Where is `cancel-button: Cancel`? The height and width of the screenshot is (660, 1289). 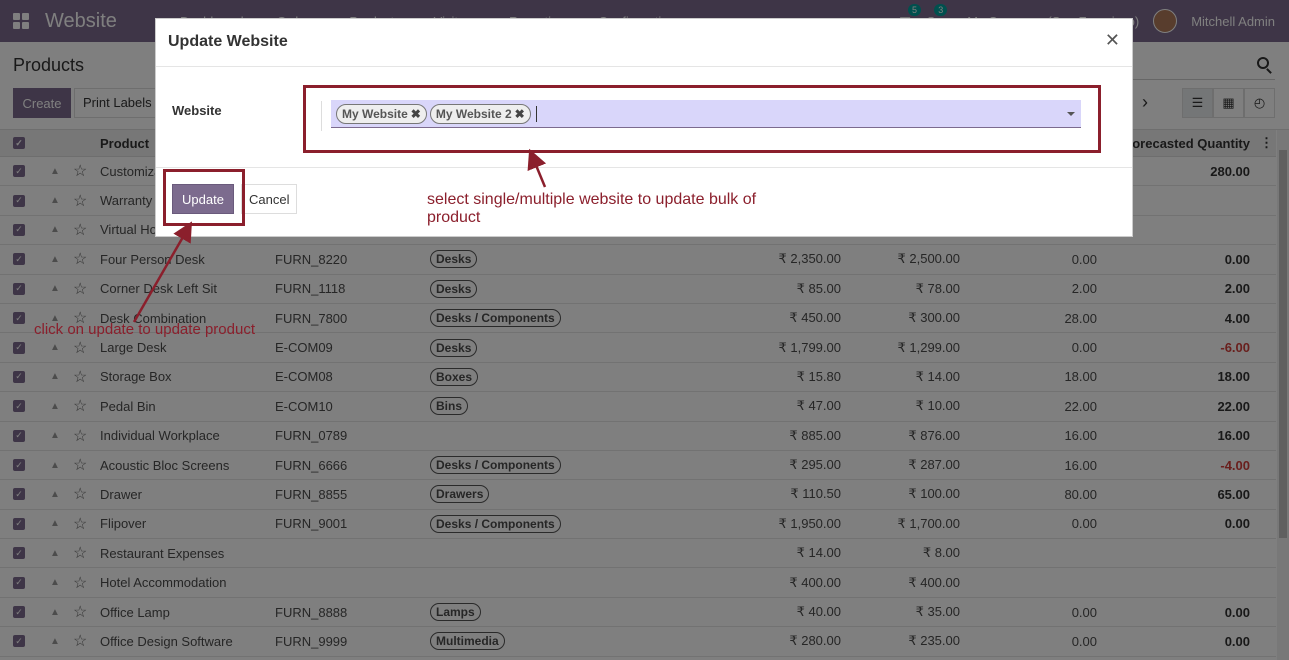
cancel-button: Cancel is located at coordinates (269, 199).